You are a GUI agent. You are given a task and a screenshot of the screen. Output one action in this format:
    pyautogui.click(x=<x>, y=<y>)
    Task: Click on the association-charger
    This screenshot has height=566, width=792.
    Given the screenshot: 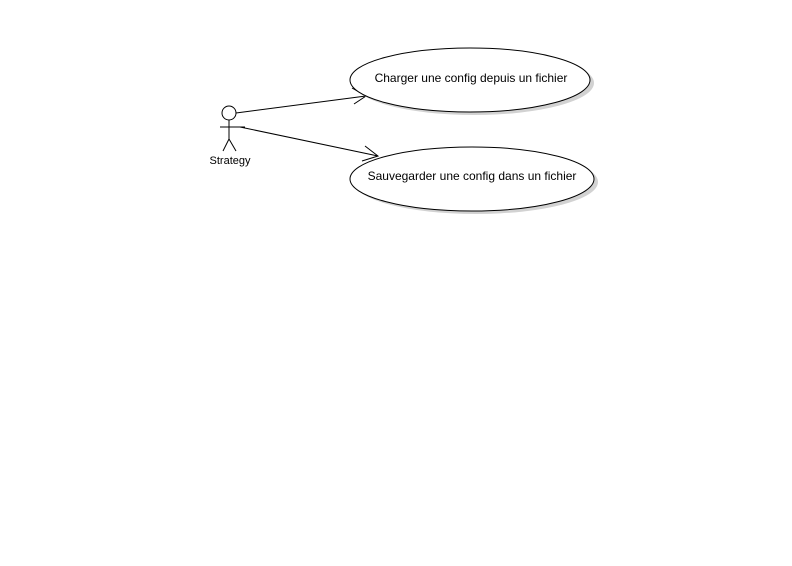 What is the action you would take?
    pyautogui.click(x=301, y=100)
    